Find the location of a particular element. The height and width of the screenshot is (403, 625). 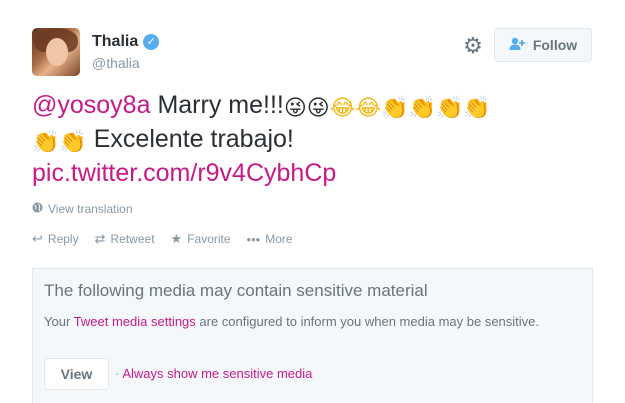

add-user-icon is located at coordinates (517, 45).